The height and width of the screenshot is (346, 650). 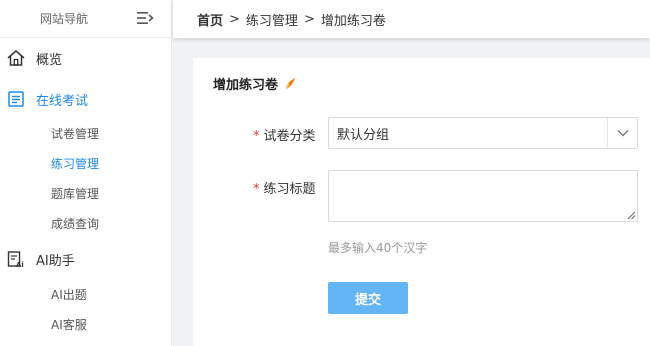 What do you see at coordinates (368, 298) in the screenshot?
I see `submit-button: 提交` at bounding box center [368, 298].